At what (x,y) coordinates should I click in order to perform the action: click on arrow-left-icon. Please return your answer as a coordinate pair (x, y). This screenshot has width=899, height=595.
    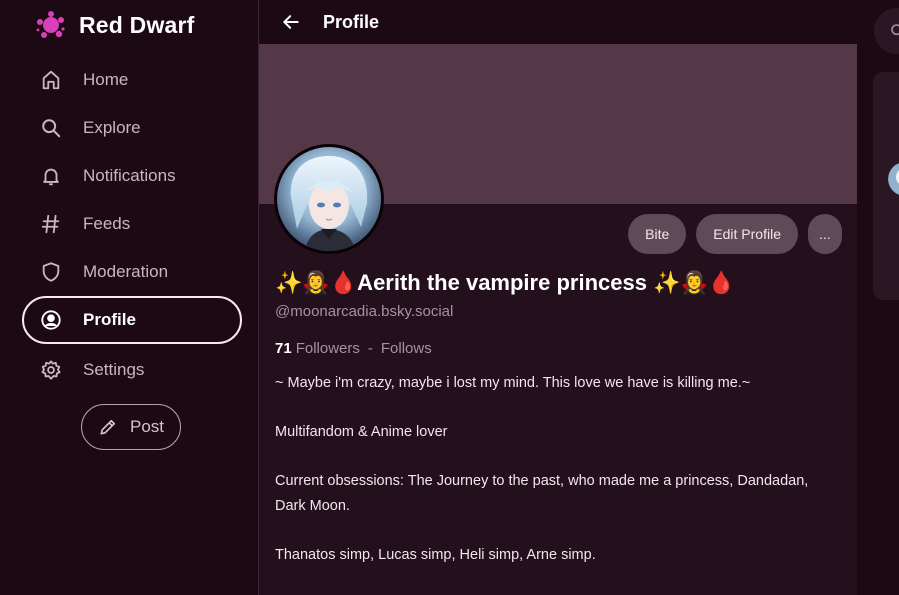
    Looking at the image, I should click on (291, 22).